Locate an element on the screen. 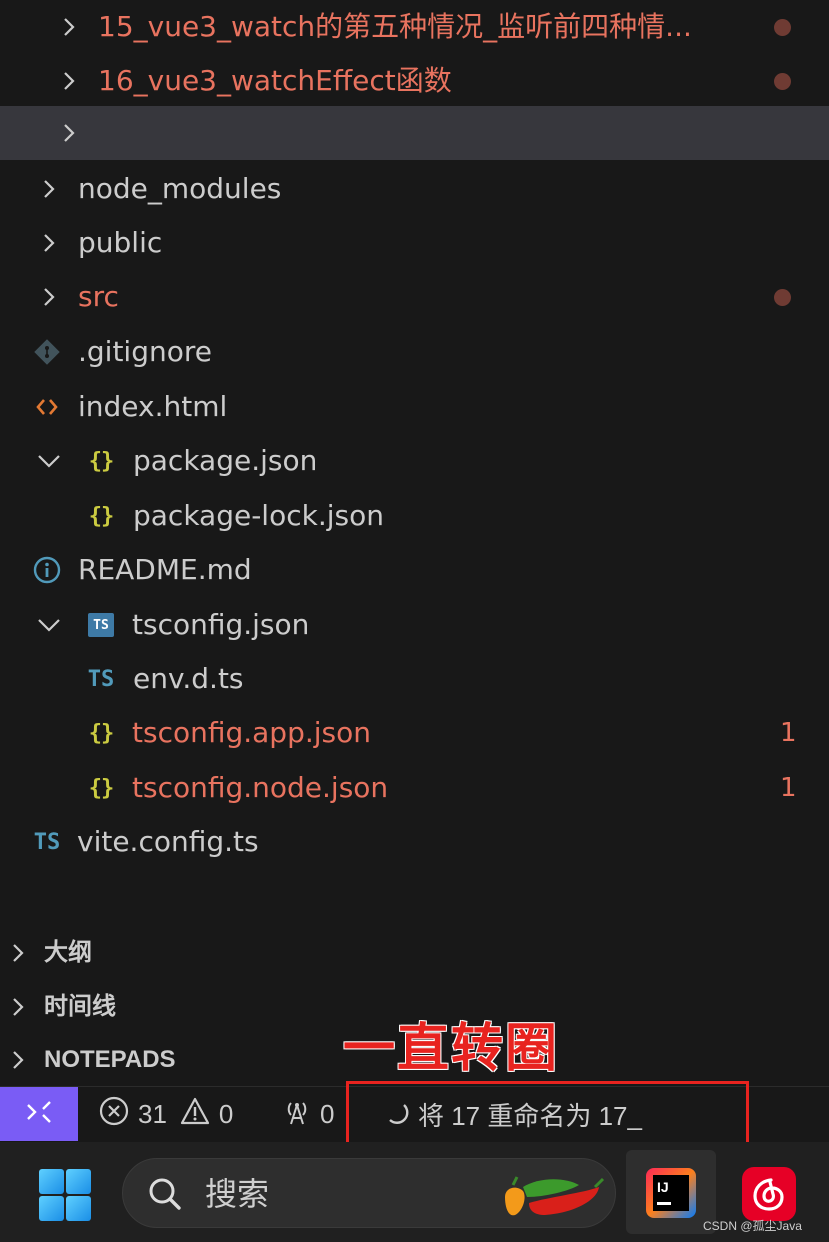 The image size is (829, 1242). intellij-label: IJ is located at coordinates (663, 1187).